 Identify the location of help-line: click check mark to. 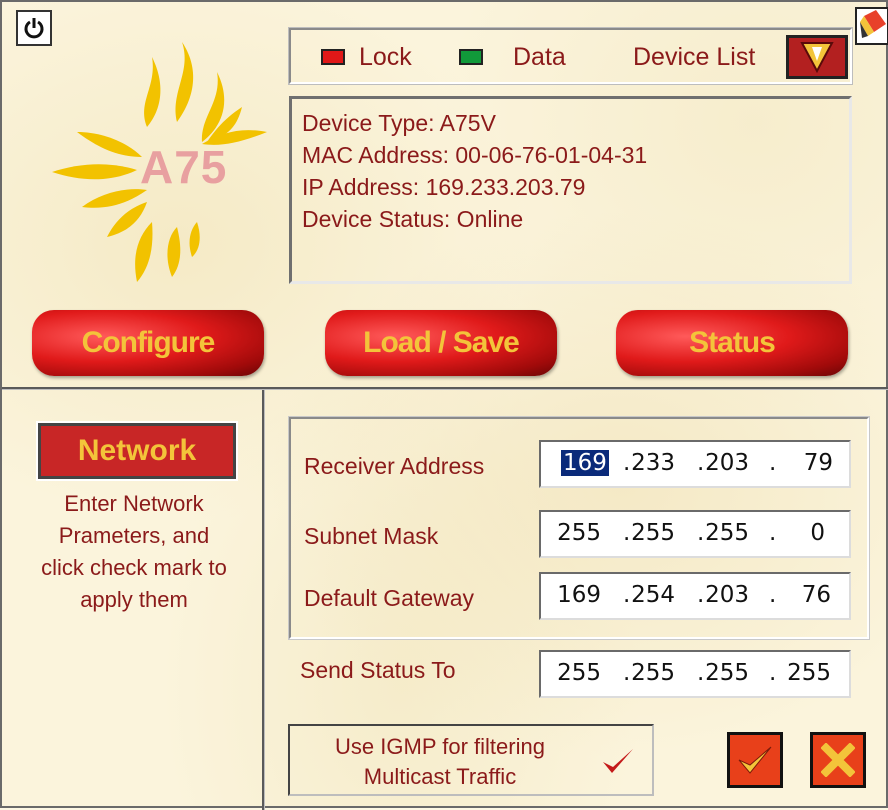
(134, 567).